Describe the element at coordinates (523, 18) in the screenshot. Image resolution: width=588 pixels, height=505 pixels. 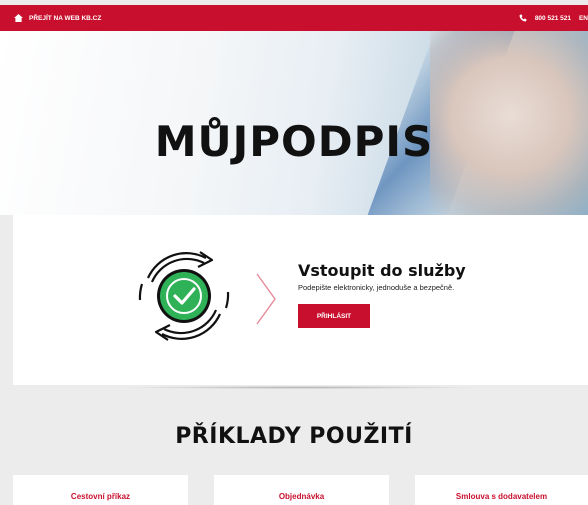
I see `phone-icon` at that location.